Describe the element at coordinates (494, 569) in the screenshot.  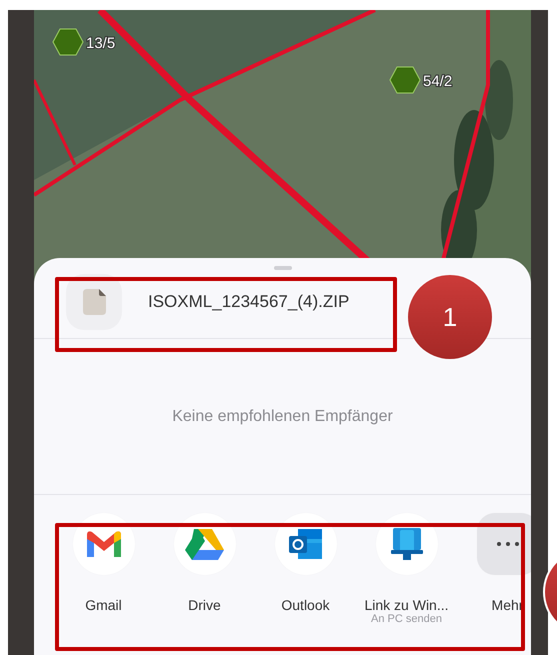
I see `share-target: Mehr` at that location.